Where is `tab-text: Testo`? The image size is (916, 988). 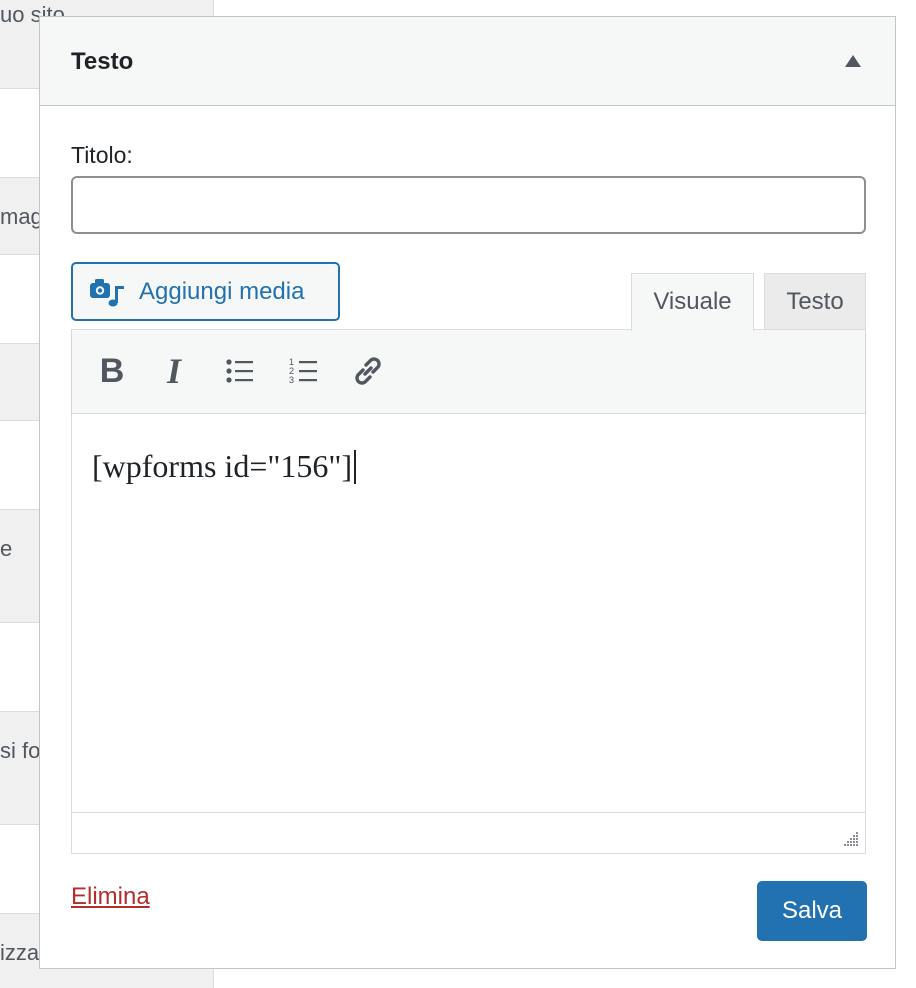
tab-text: Testo is located at coordinates (815, 301).